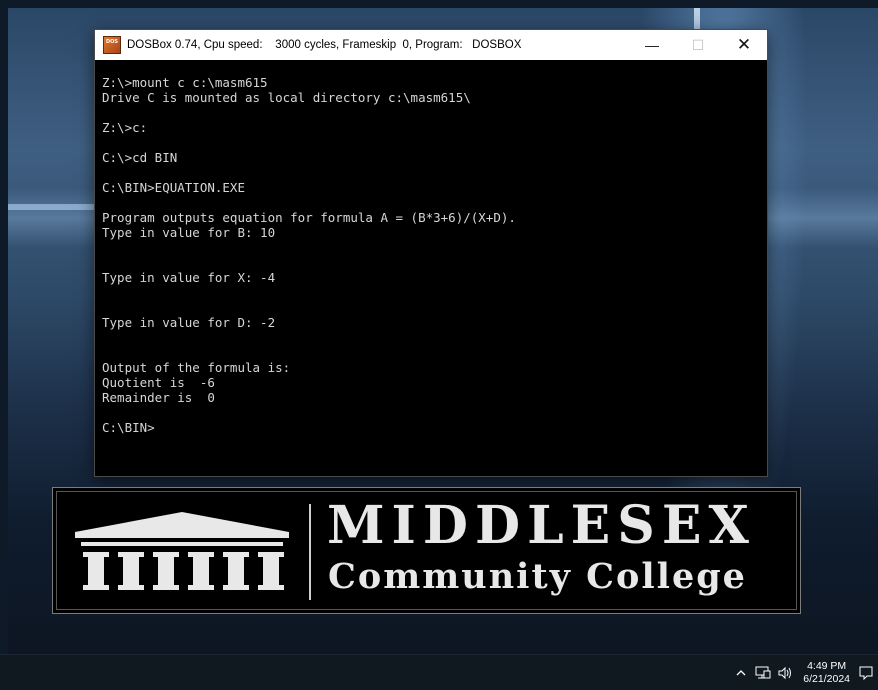 This screenshot has height=690, width=878. What do you see at coordinates (439, 672) in the screenshot?
I see `taskbar: 4:49 PM 6/21/2024` at bounding box center [439, 672].